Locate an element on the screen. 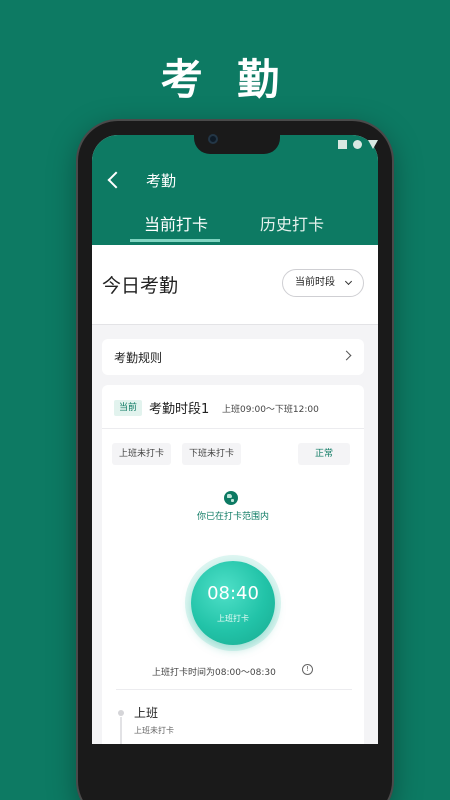  phone-notch is located at coordinates (237, 143).